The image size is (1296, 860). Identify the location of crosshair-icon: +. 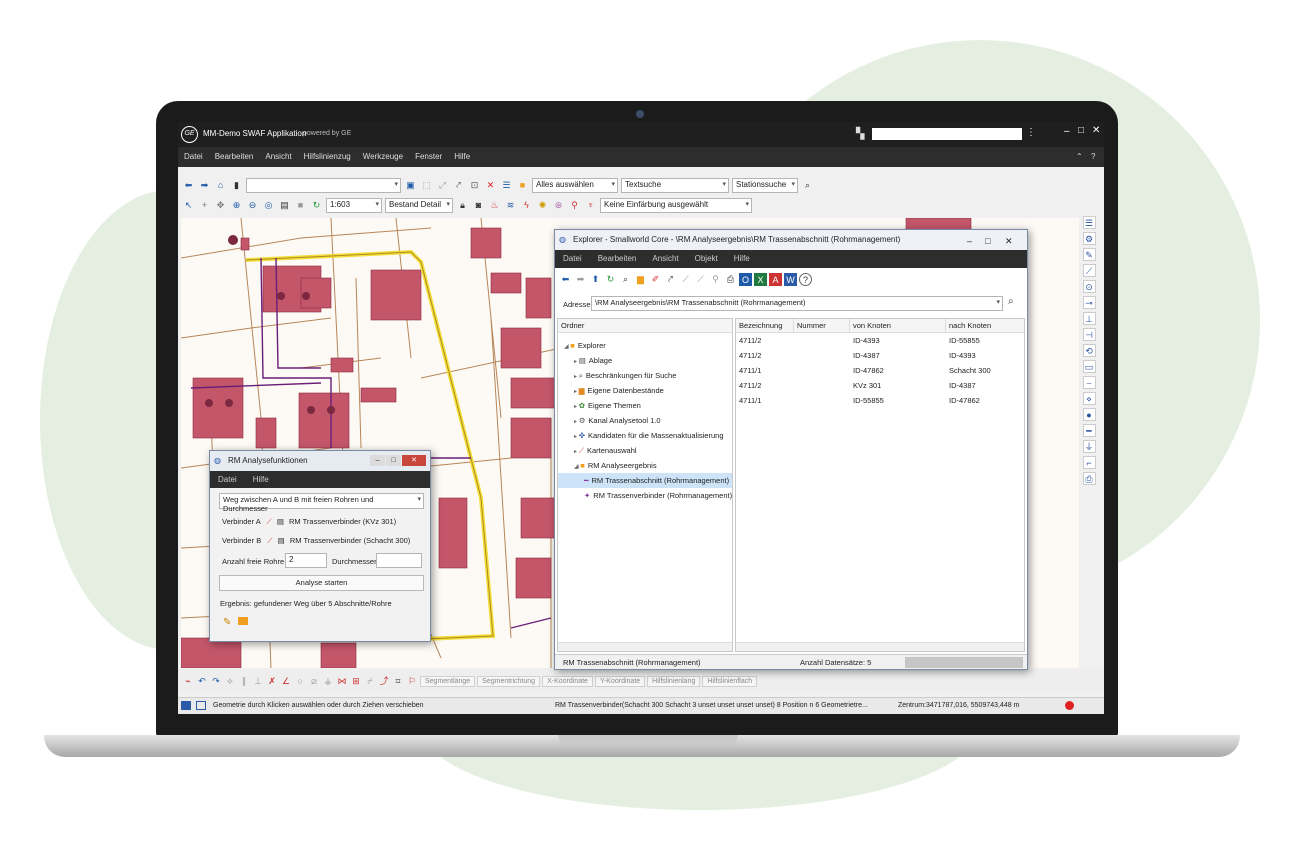
(204, 205).